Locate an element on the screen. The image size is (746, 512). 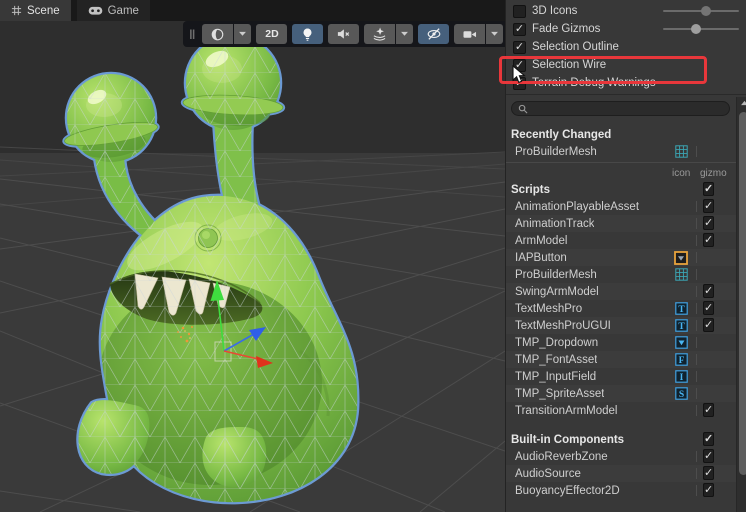
textmeshprougui-gizmo-checkbox is located at coordinates (709, 325).